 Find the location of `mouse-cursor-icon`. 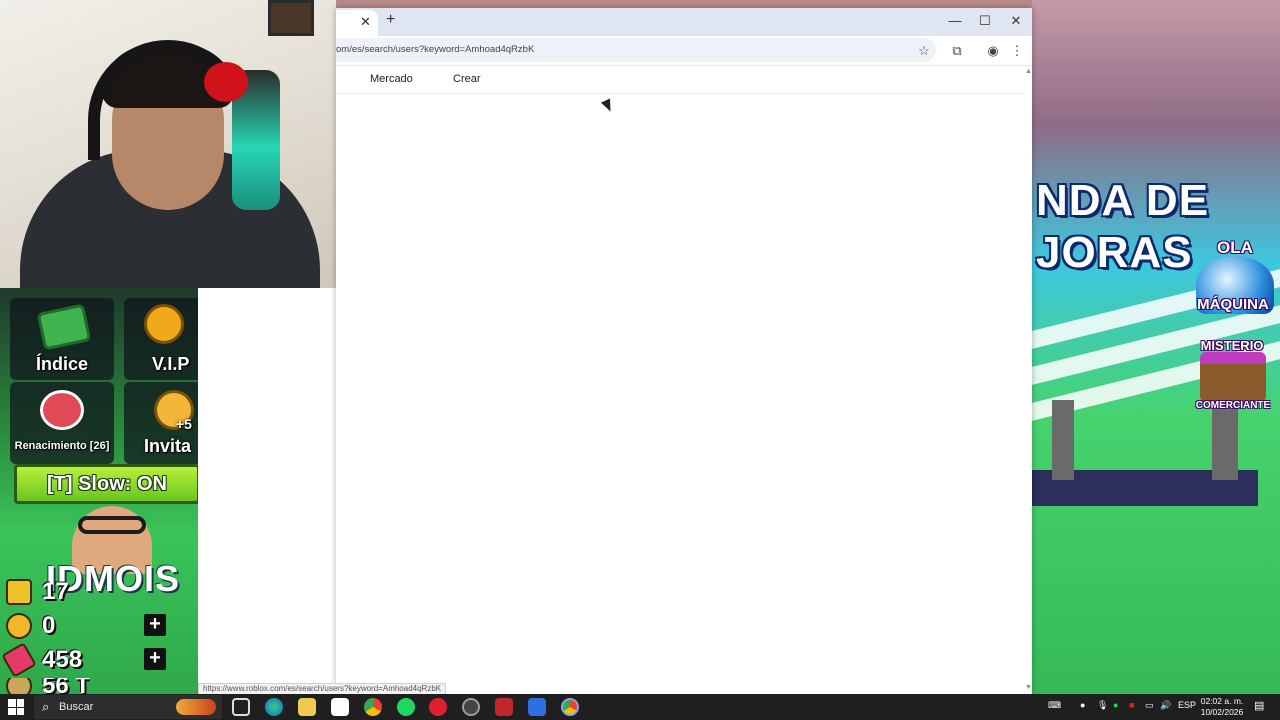

mouse-cursor-icon is located at coordinates (608, 106).